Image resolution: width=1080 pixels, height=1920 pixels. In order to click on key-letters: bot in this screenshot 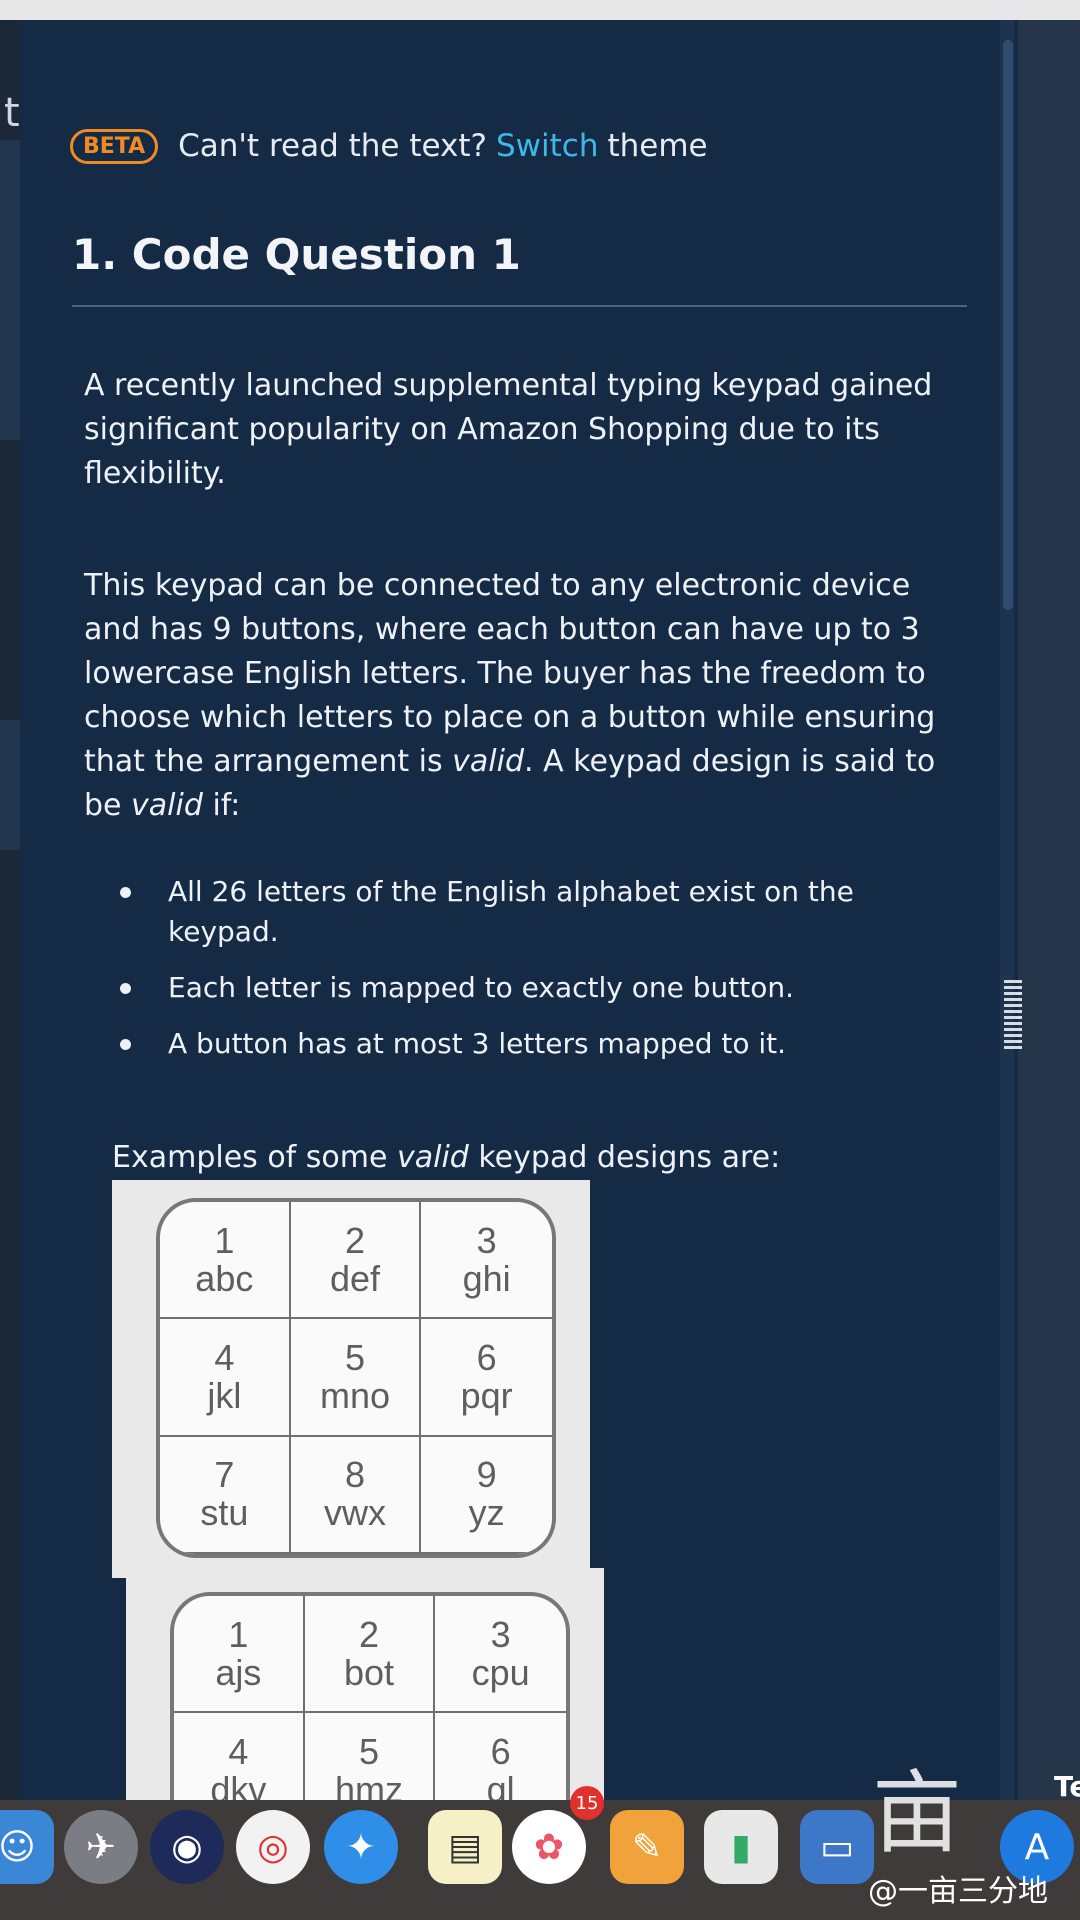, I will do `click(369, 1672)`.